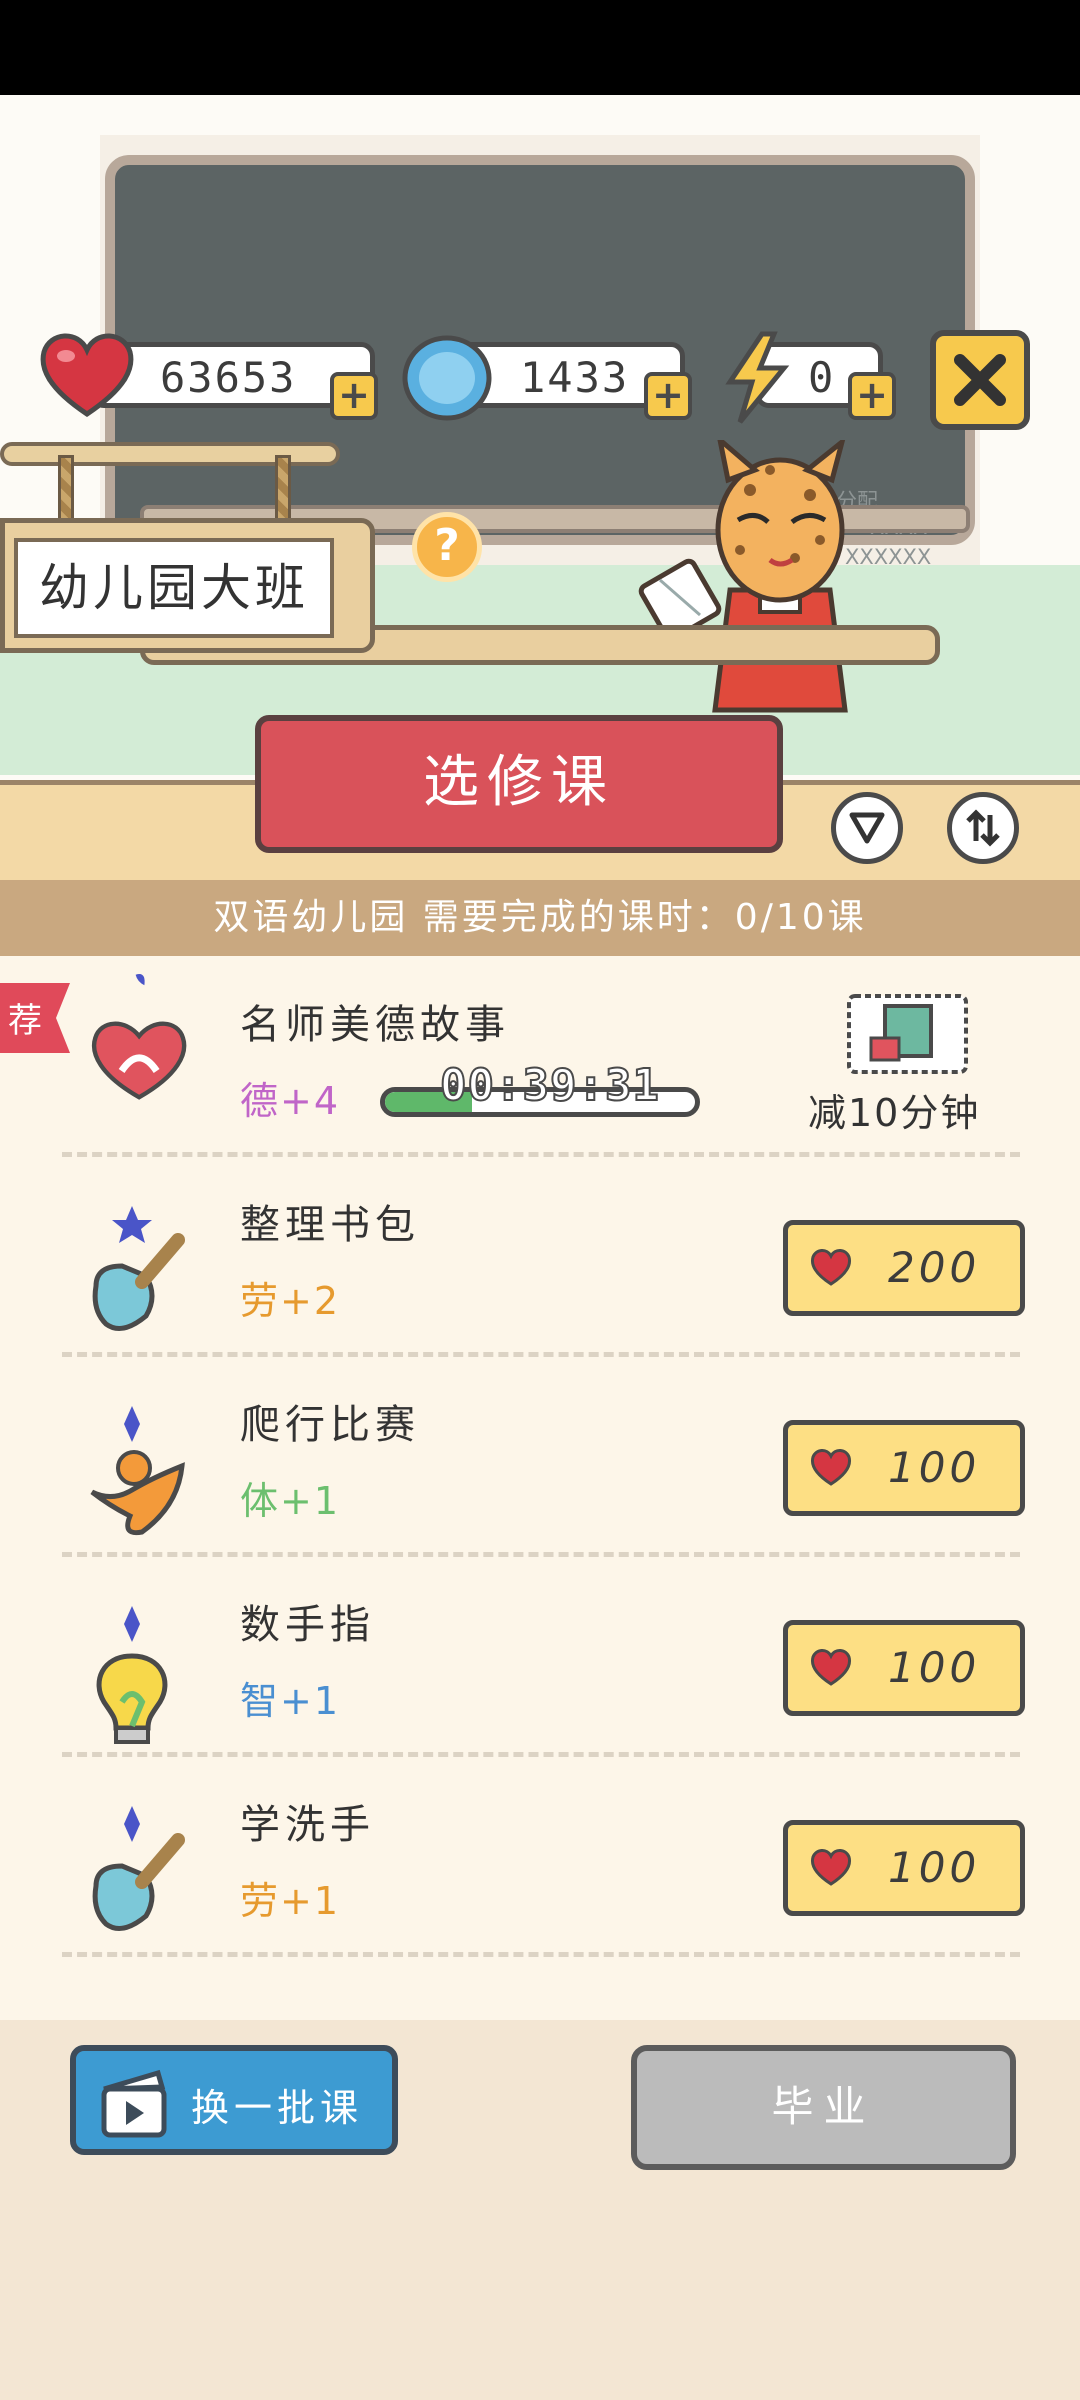 This screenshot has height=2400, width=1080. What do you see at coordinates (290, 1901) in the screenshot?
I see `course-stat: 劳+1` at bounding box center [290, 1901].